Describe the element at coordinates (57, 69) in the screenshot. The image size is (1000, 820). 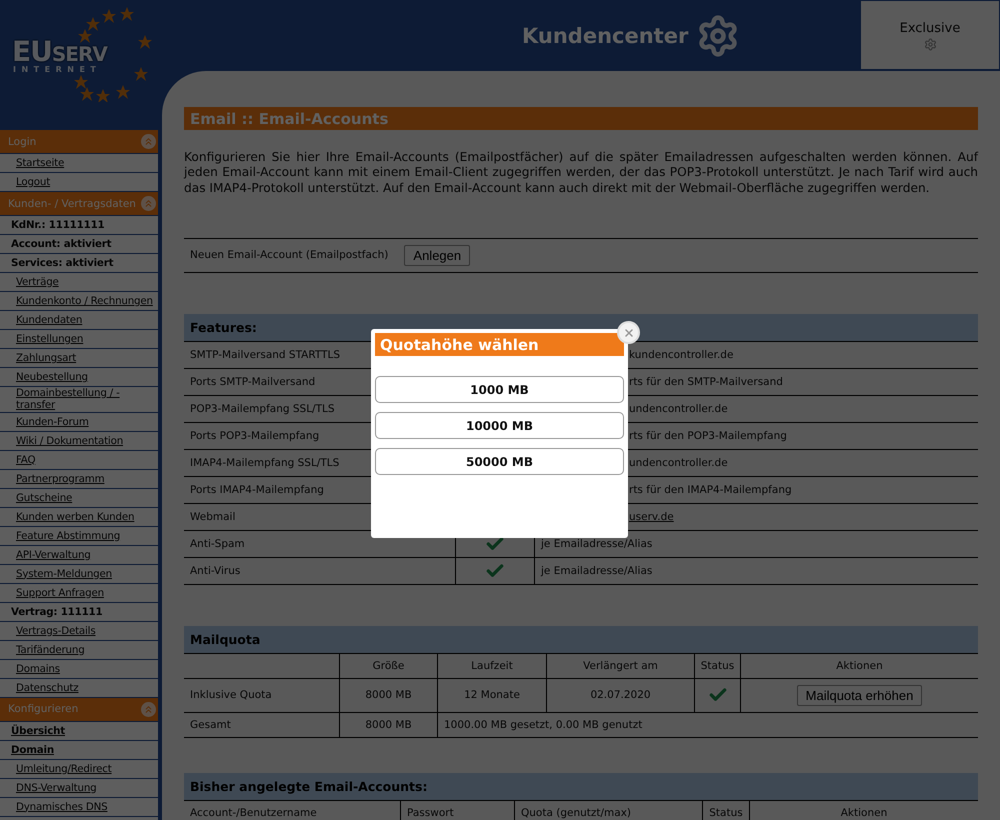
I see `logo-subtitle: INTERNET` at that location.